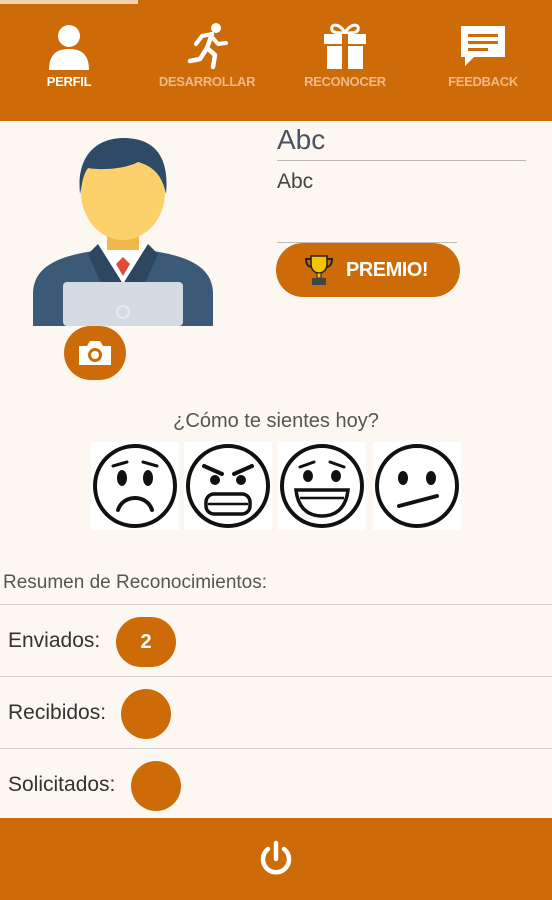 The height and width of the screenshot is (900, 552). I want to click on tab-label: FEEDBACK, so click(483, 81).